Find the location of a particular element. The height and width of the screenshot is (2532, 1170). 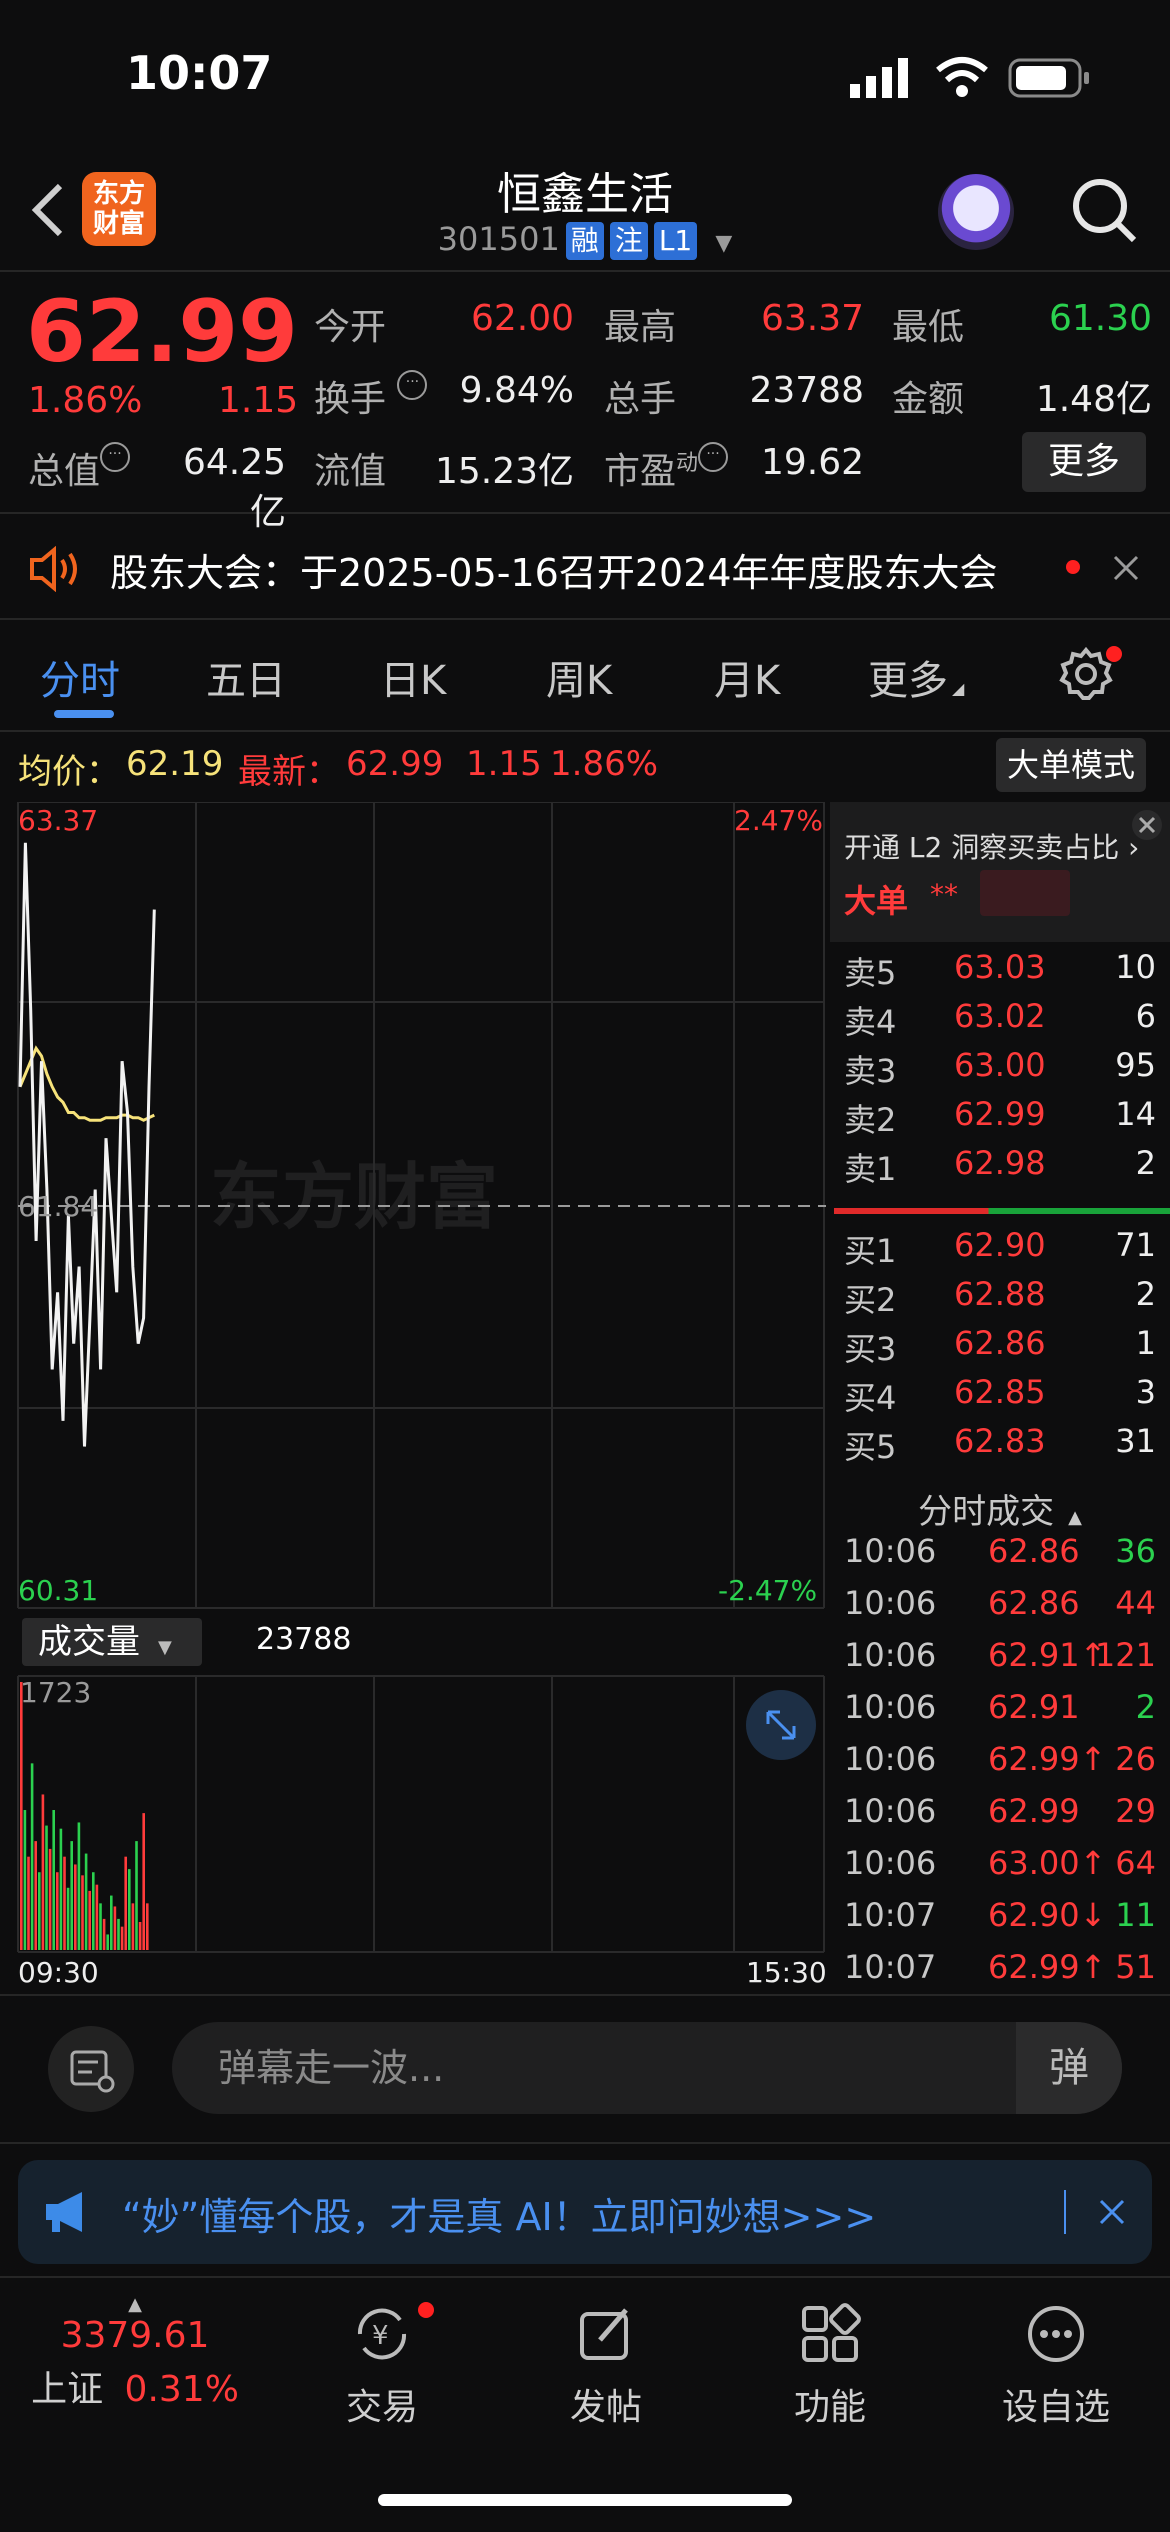

ticks-title: 分时成交 ▲ is located at coordinates (1000, 1508).